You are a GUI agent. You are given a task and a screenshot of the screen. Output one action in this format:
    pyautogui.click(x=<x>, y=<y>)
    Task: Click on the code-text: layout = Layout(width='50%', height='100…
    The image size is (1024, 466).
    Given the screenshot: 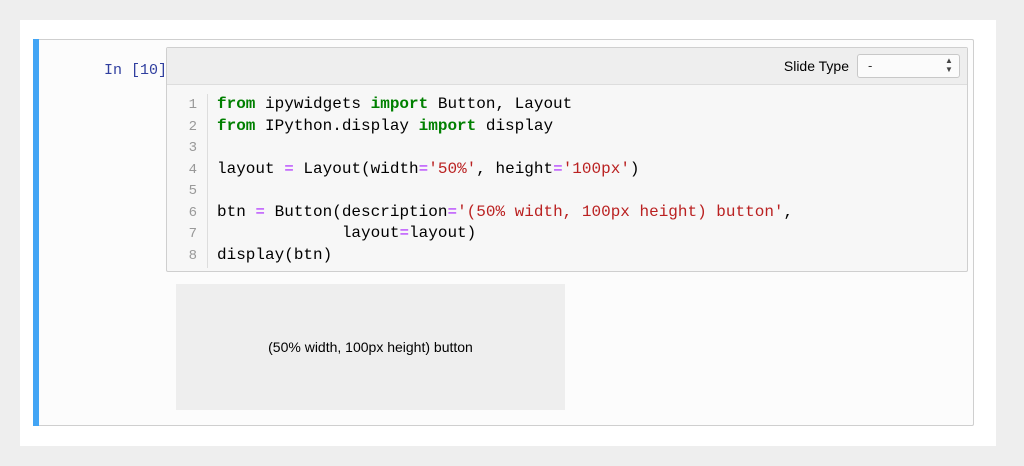 What is the action you would take?
    pyautogui.click(x=428, y=169)
    